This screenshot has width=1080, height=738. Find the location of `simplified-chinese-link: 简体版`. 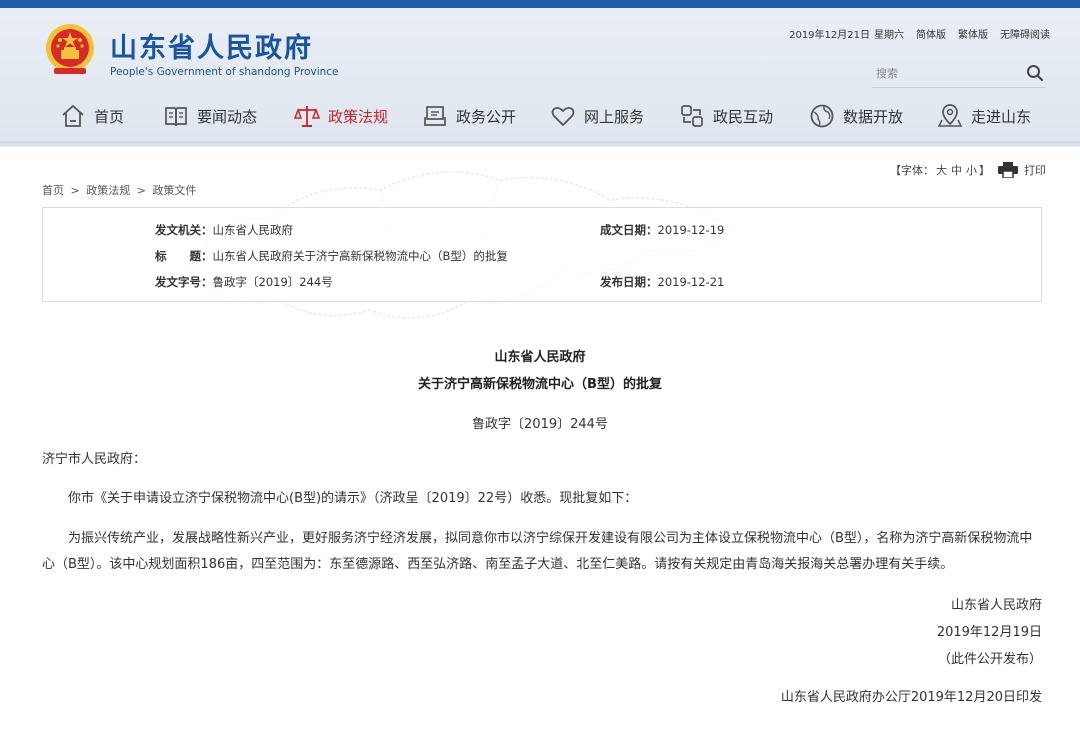

simplified-chinese-link: 简体版 is located at coordinates (931, 35).